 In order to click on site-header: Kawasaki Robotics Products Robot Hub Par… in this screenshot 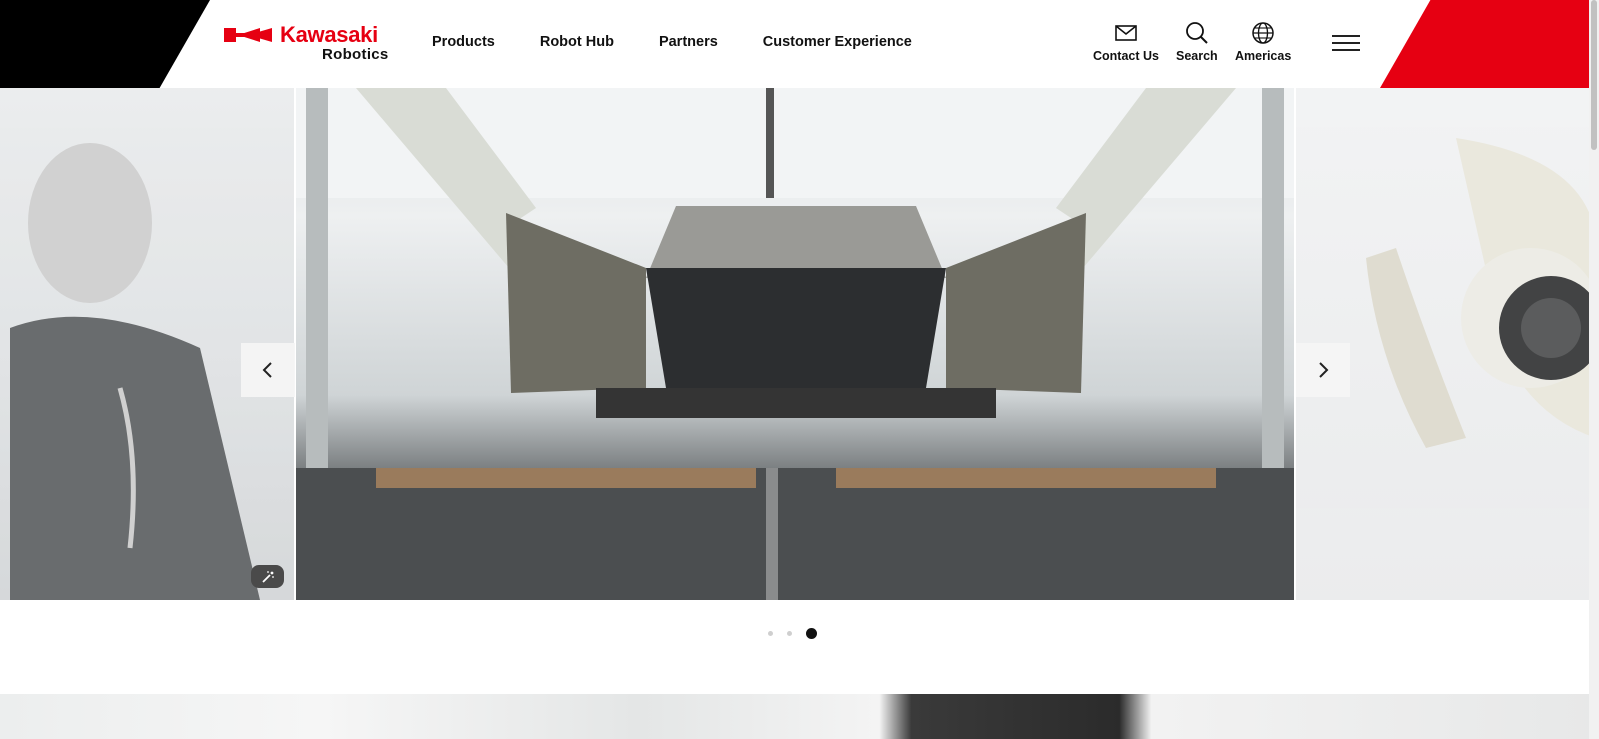, I will do `click(799, 44)`.